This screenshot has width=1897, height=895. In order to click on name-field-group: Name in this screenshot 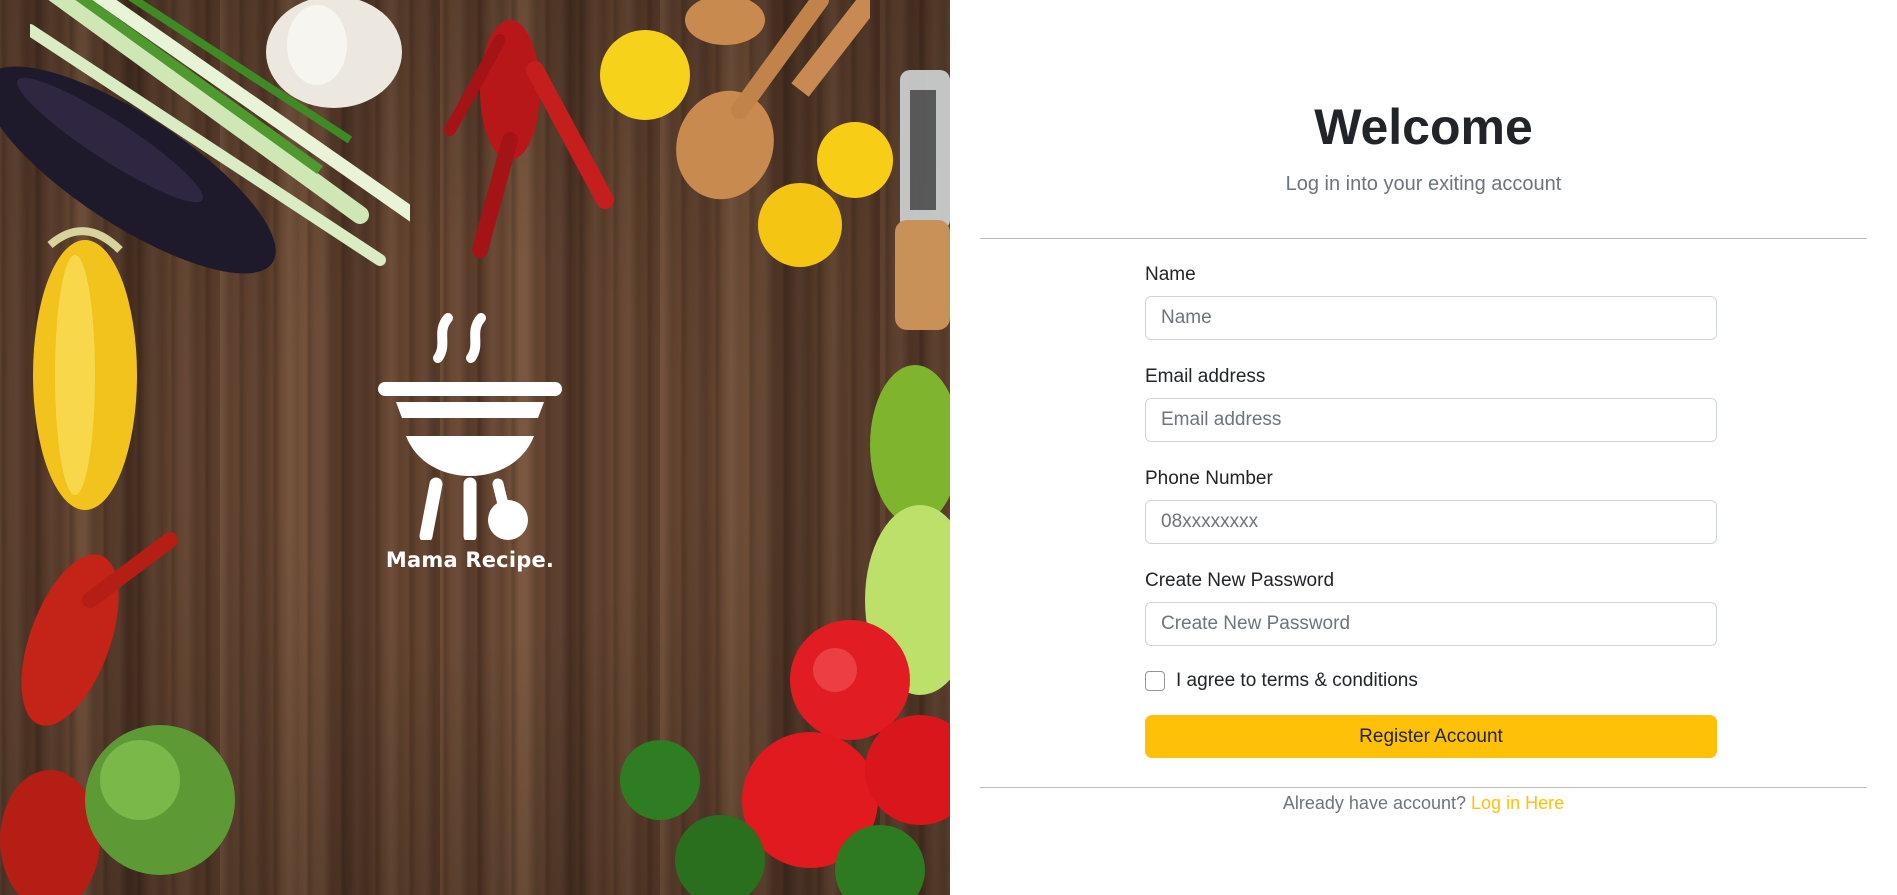, I will do `click(1431, 301)`.